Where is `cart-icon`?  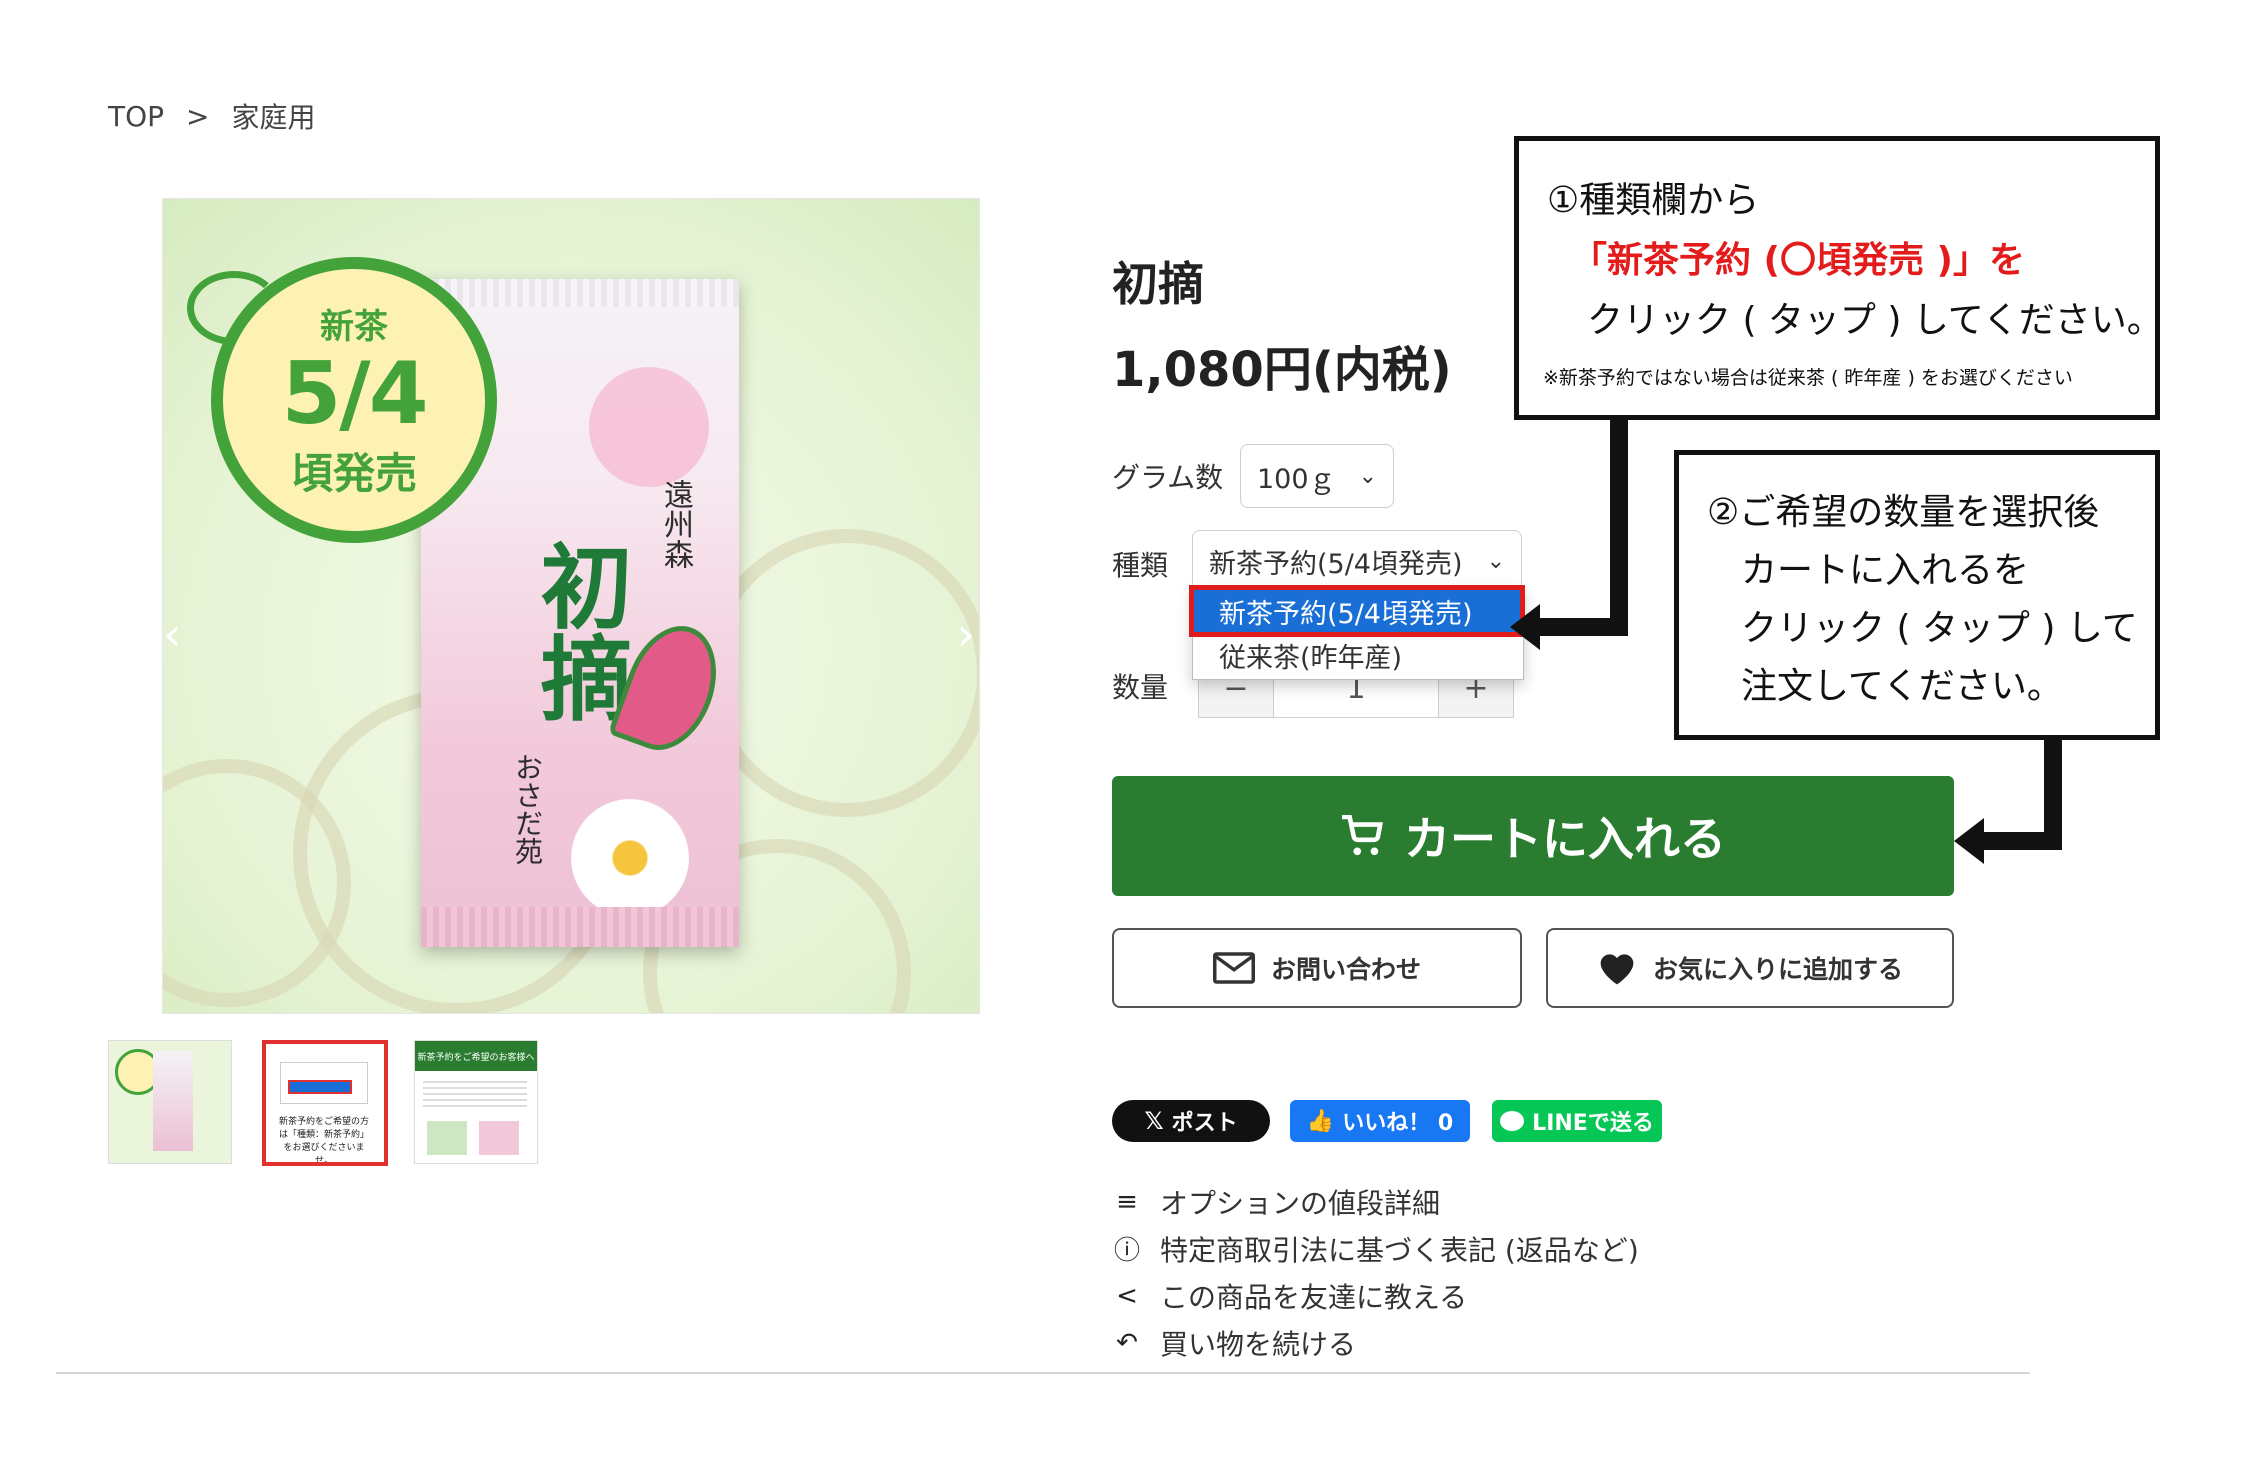 cart-icon is located at coordinates (1362, 835).